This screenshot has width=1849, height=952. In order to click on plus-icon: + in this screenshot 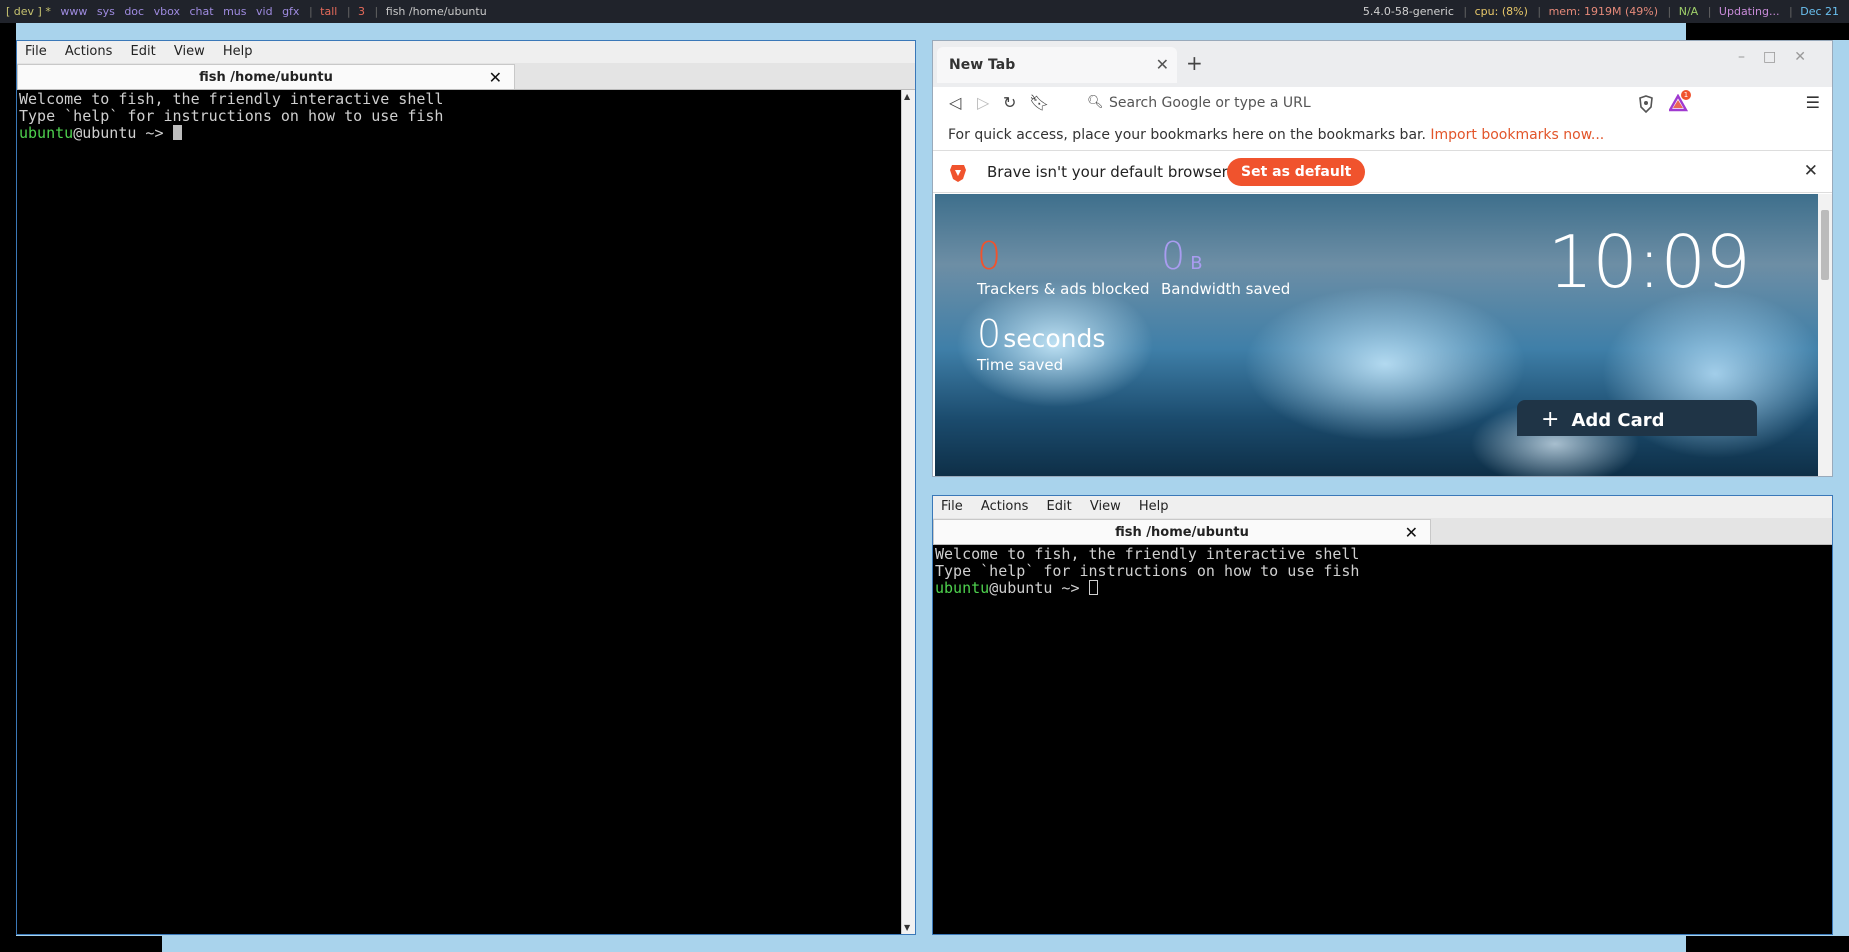, I will do `click(1550, 419)`.